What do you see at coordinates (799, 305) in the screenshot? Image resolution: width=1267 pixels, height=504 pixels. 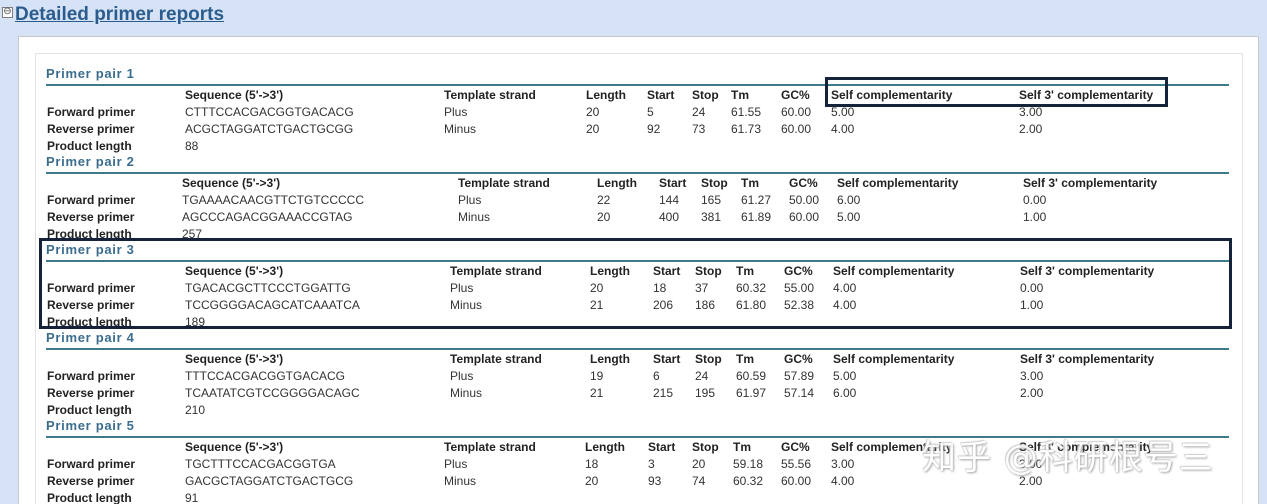 I see `reverse-gc-percent: 52.38` at bounding box center [799, 305].